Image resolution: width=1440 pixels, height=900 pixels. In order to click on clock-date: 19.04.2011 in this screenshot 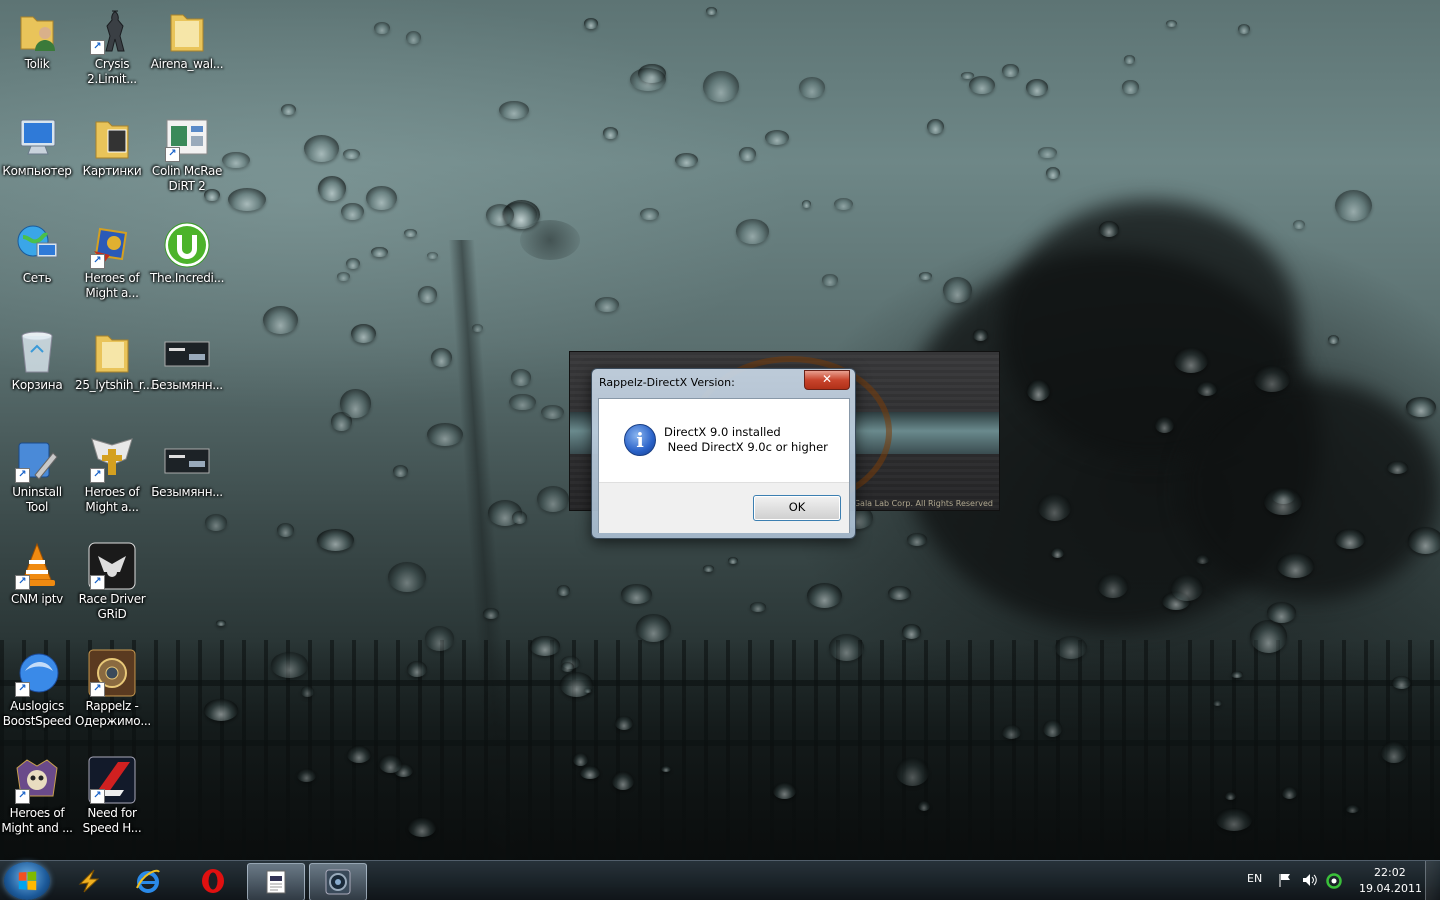, I will do `click(1390, 888)`.